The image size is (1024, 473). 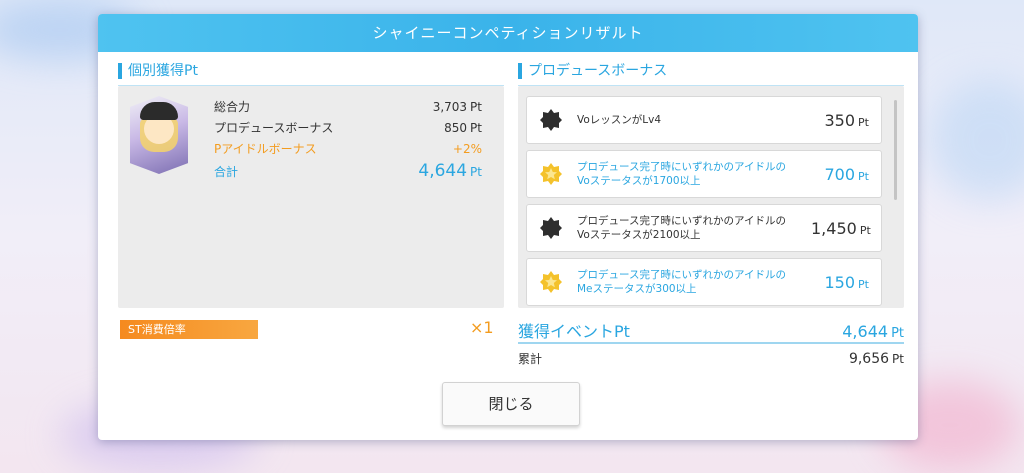 I want to click on stat-row-p-idol-bonus: Pアイドルボーナス +2%, so click(x=348, y=150).